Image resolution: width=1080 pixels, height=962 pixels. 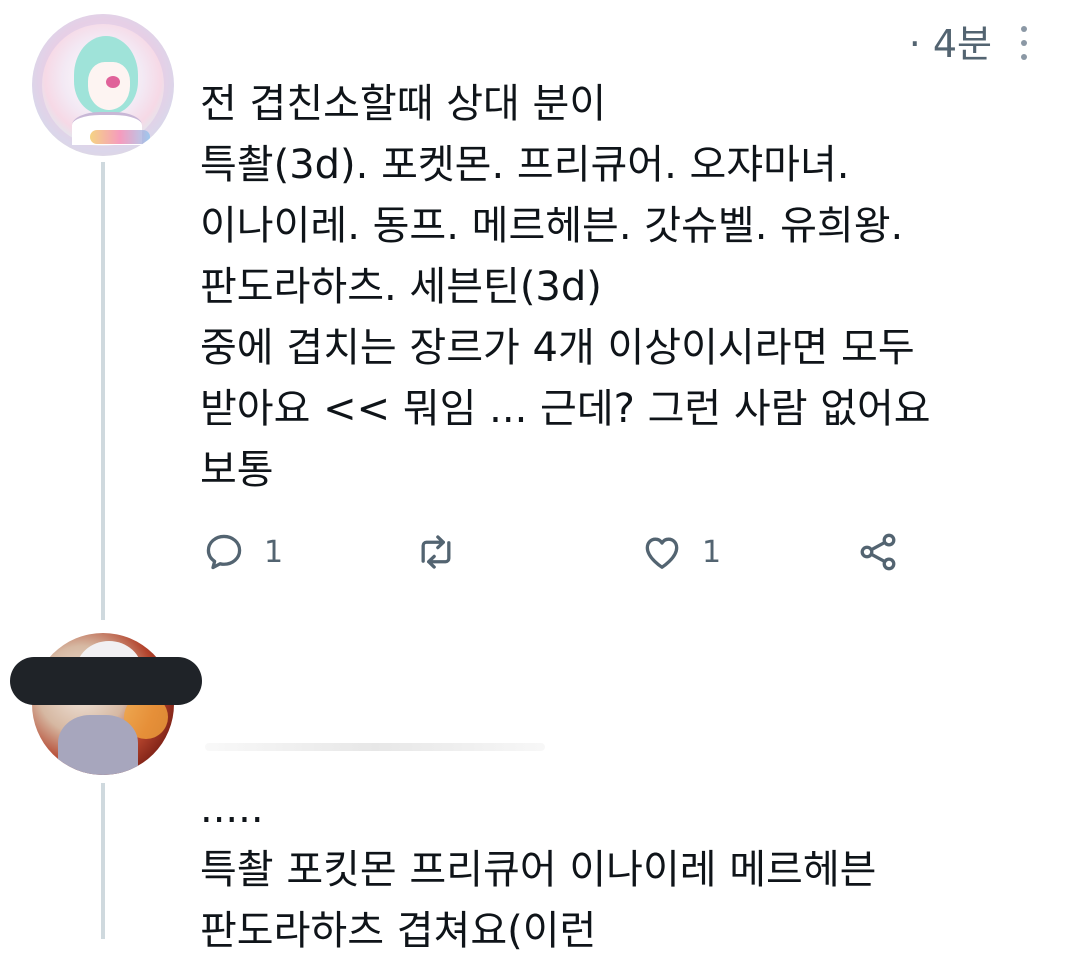 What do you see at coordinates (403, 104) in the screenshot?
I see `tweet-line: 전 겹친소할때 상대 분이` at bounding box center [403, 104].